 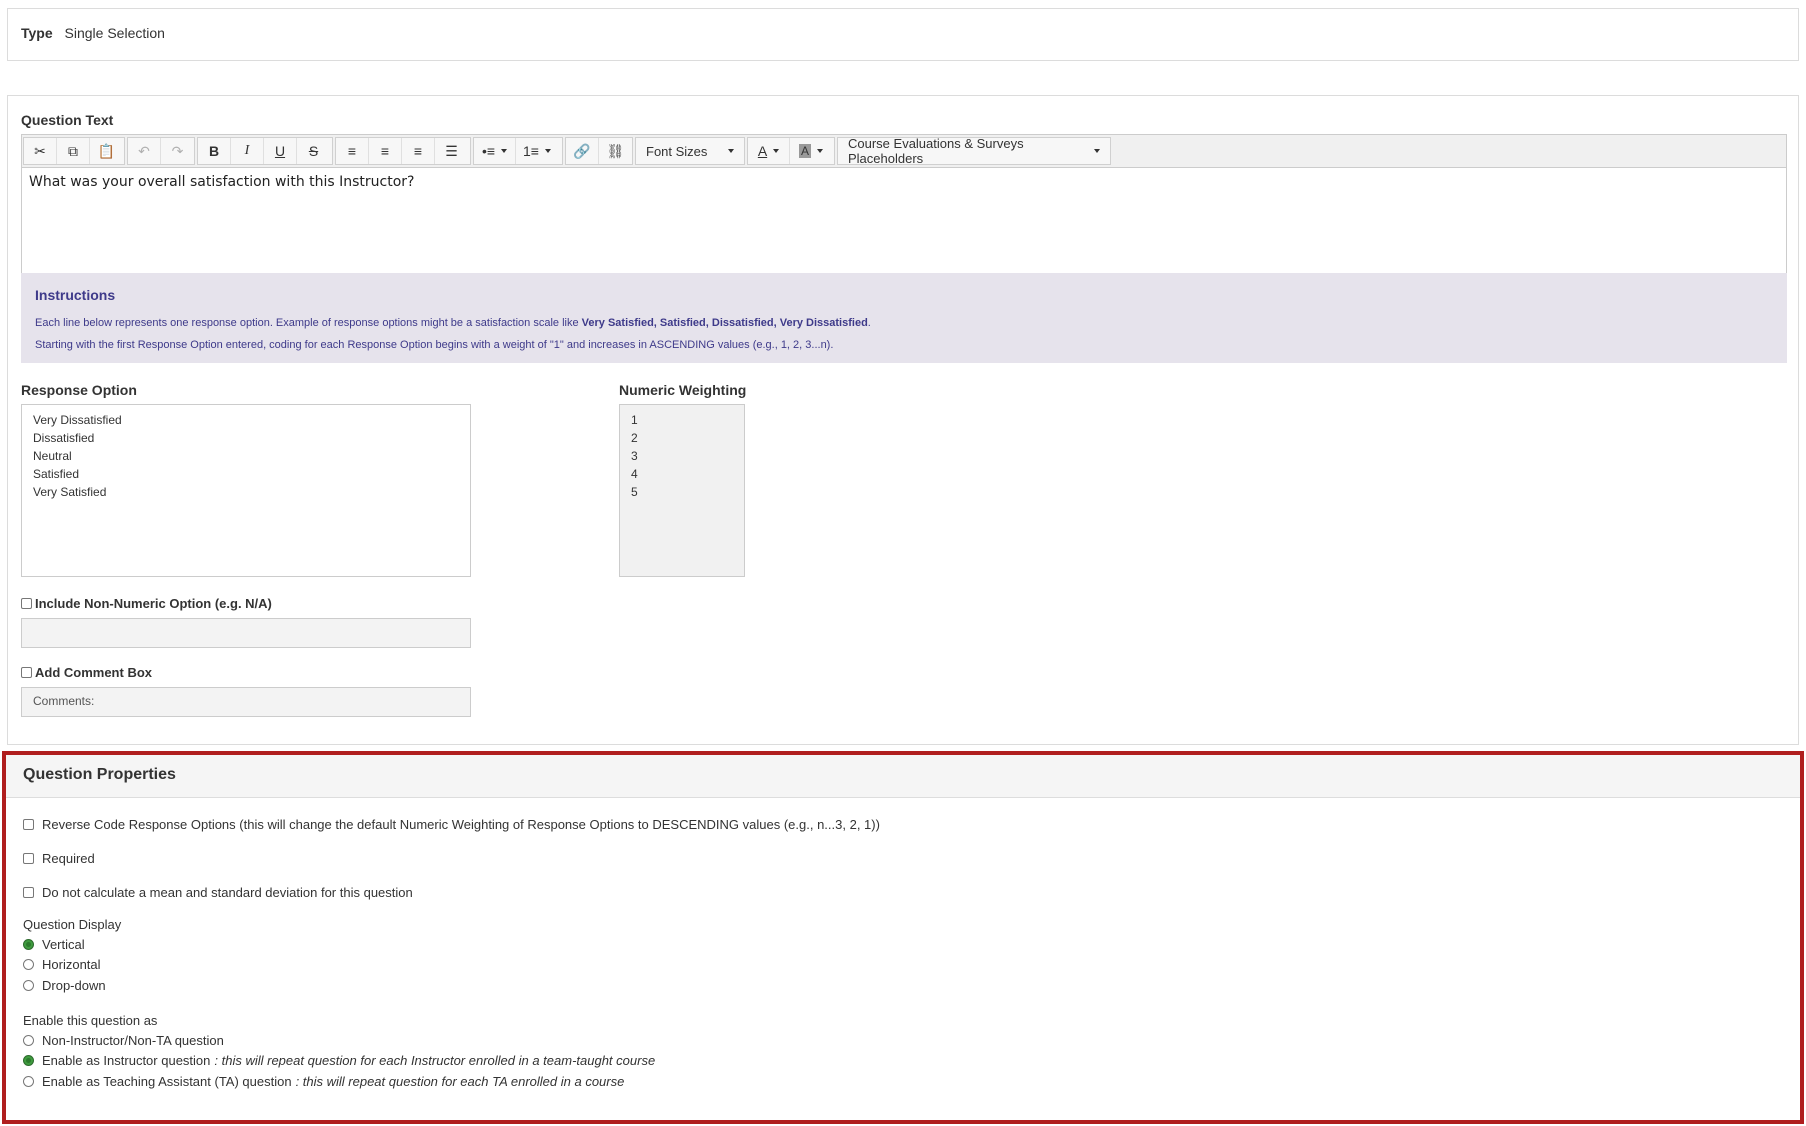 I want to click on align-group: ≡ ≡ ≡ ☰, so click(x=403, y=151).